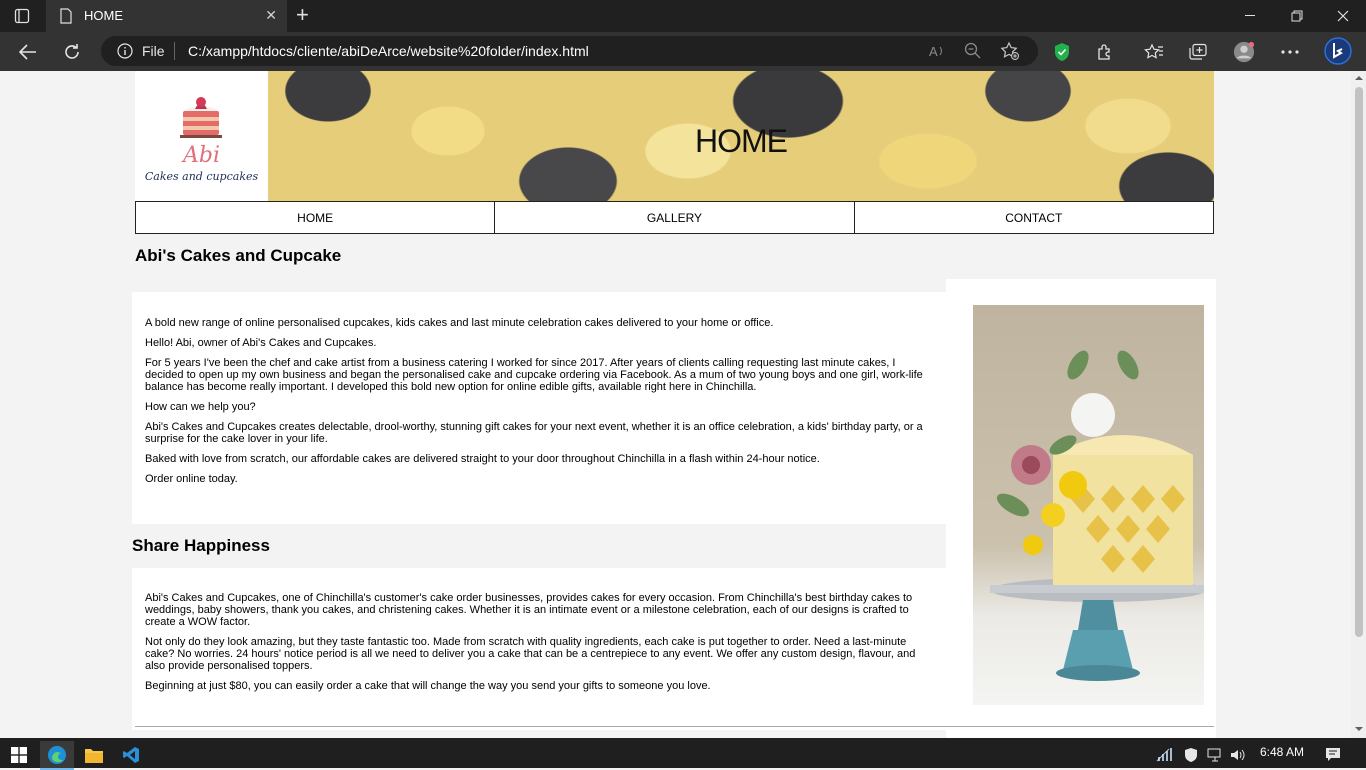  I want to click on taskbar-clock: 6:48 AM, so click(1282, 752).